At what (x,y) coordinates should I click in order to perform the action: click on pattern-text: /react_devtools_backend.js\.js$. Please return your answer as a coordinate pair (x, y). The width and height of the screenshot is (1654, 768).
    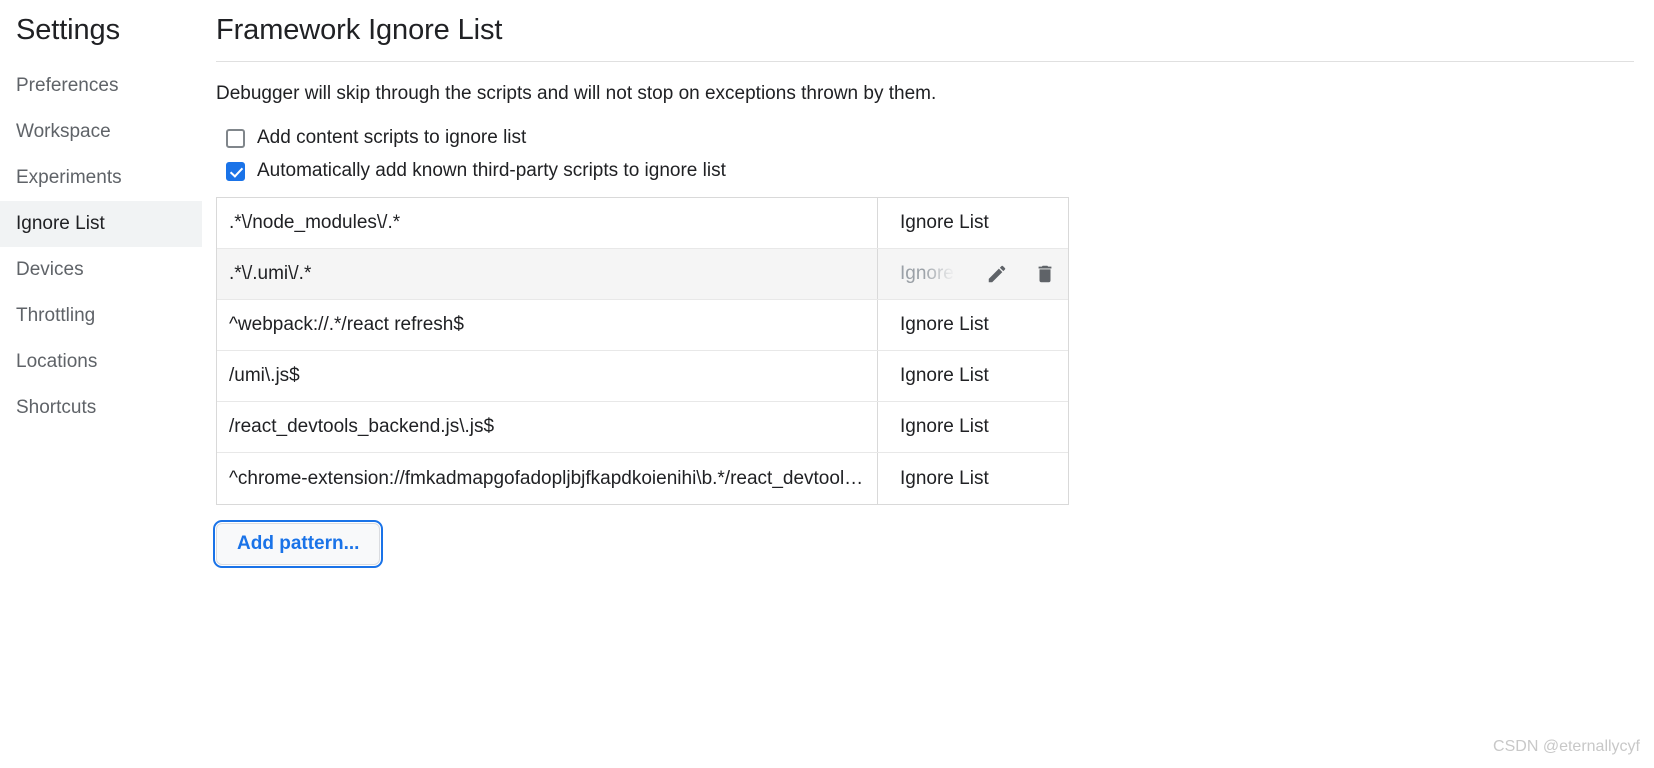
    Looking at the image, I should click on (362, 426).